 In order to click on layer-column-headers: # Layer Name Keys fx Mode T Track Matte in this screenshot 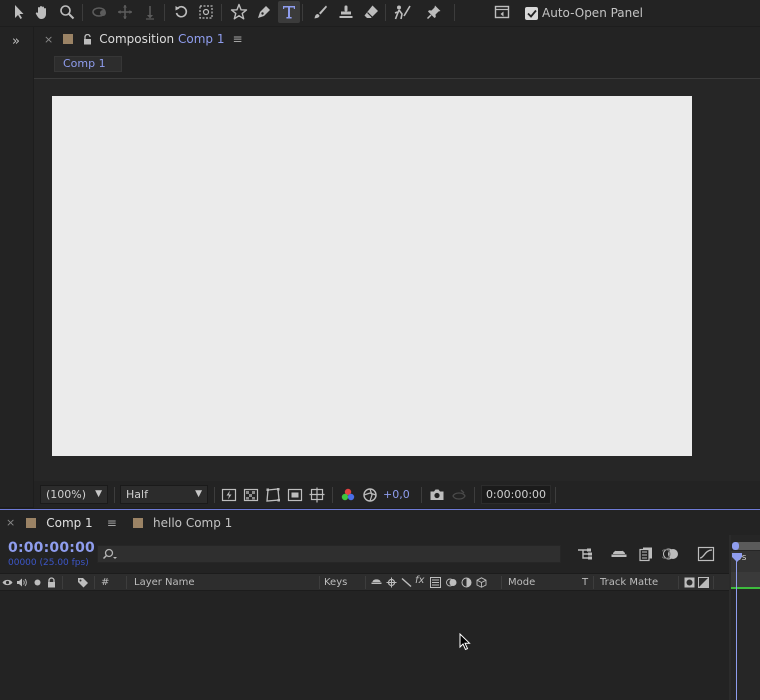, I will do `click(364, 582)`.